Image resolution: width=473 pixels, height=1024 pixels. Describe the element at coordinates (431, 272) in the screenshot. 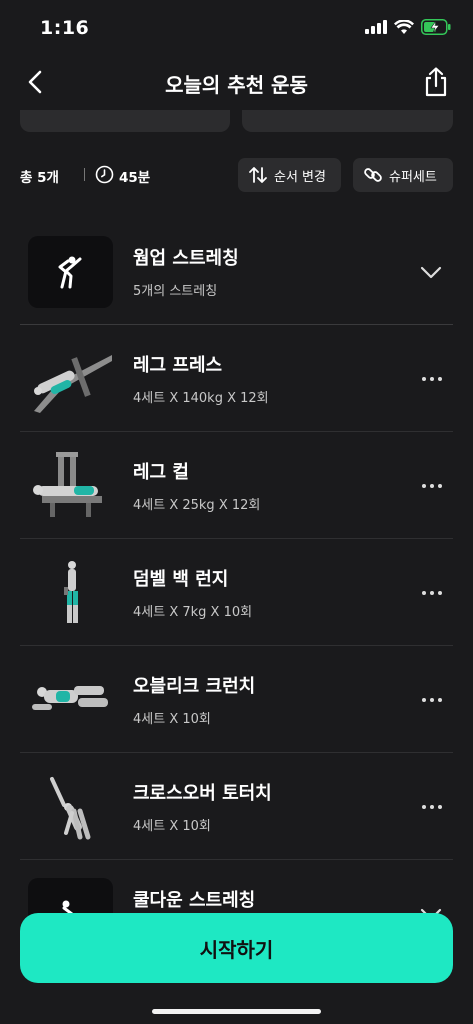

I see `chevron-down-icon` at that location.